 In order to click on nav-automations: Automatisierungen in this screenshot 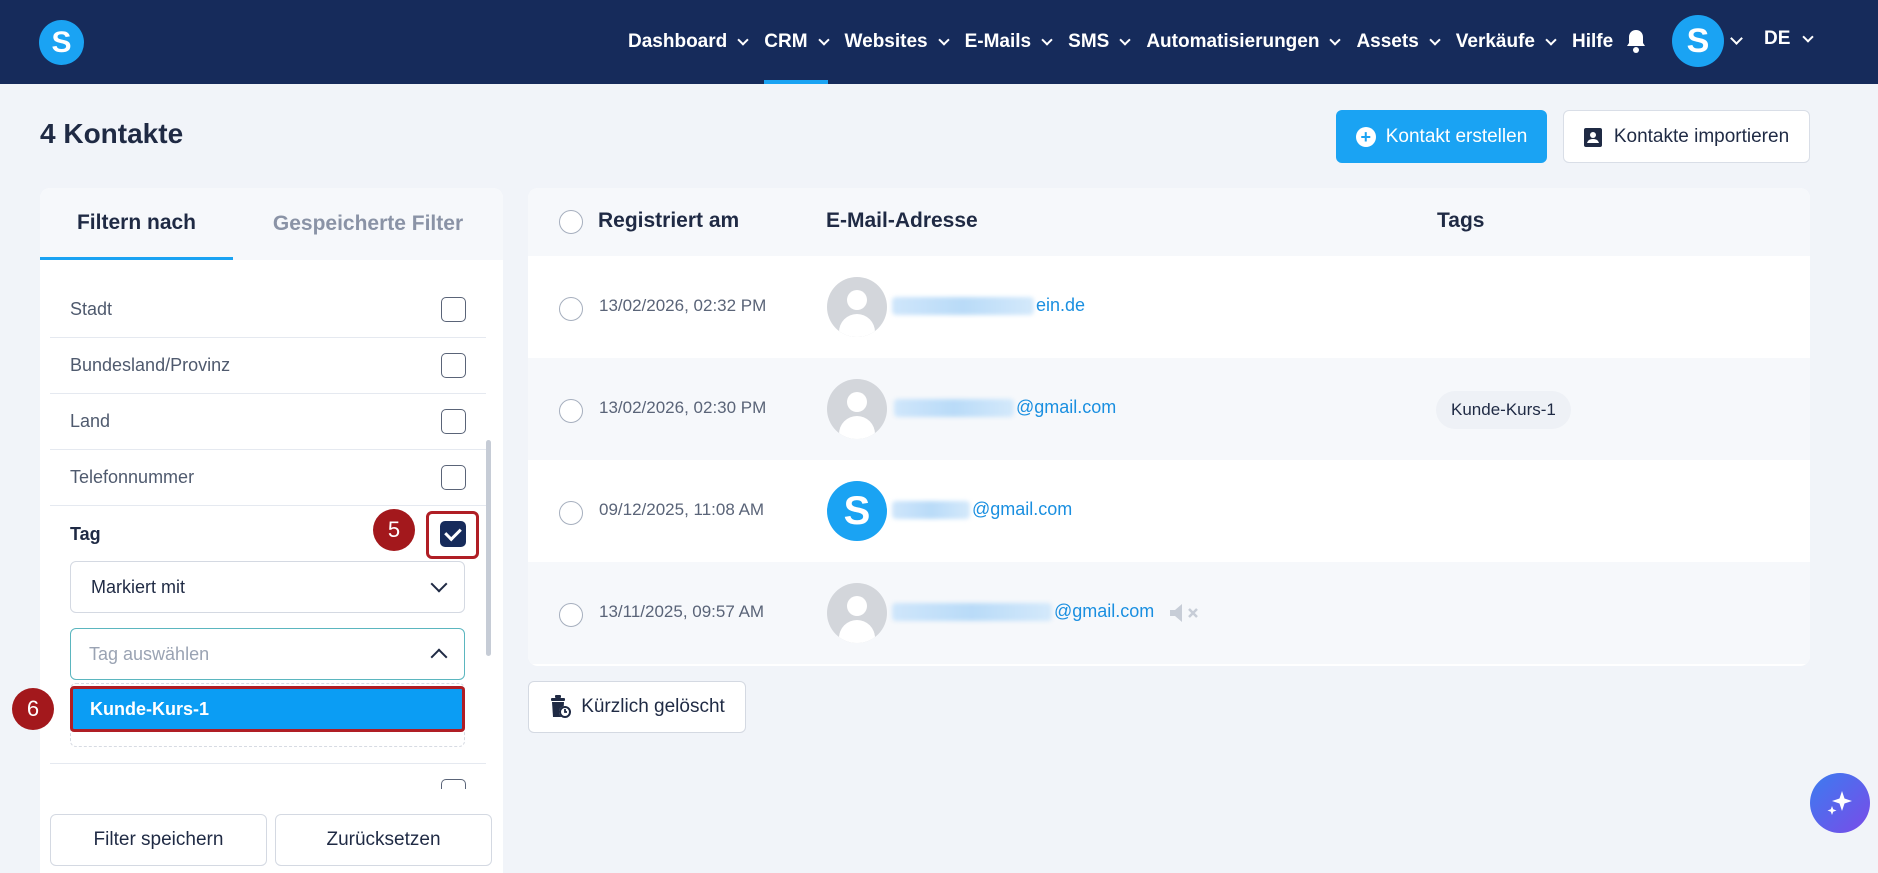, I will do `click(1244, 42)`.